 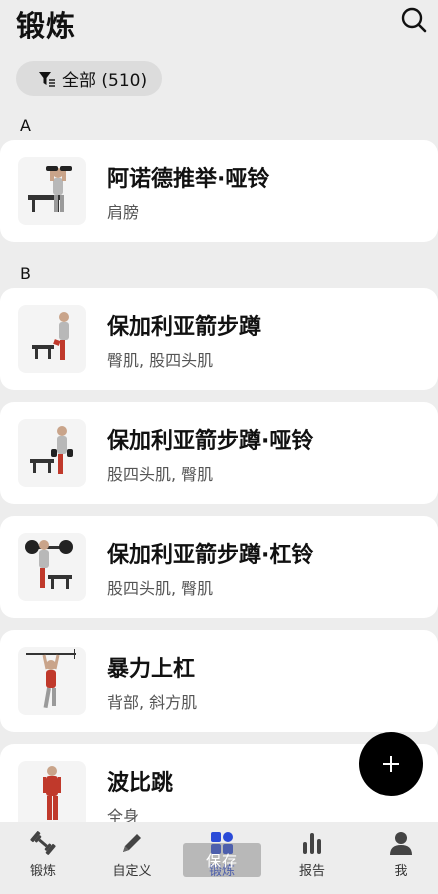 What do you see at coordinates (25, 125) in the screenshot?
I see `section-header-a: A` at bounding box center [25, 125].